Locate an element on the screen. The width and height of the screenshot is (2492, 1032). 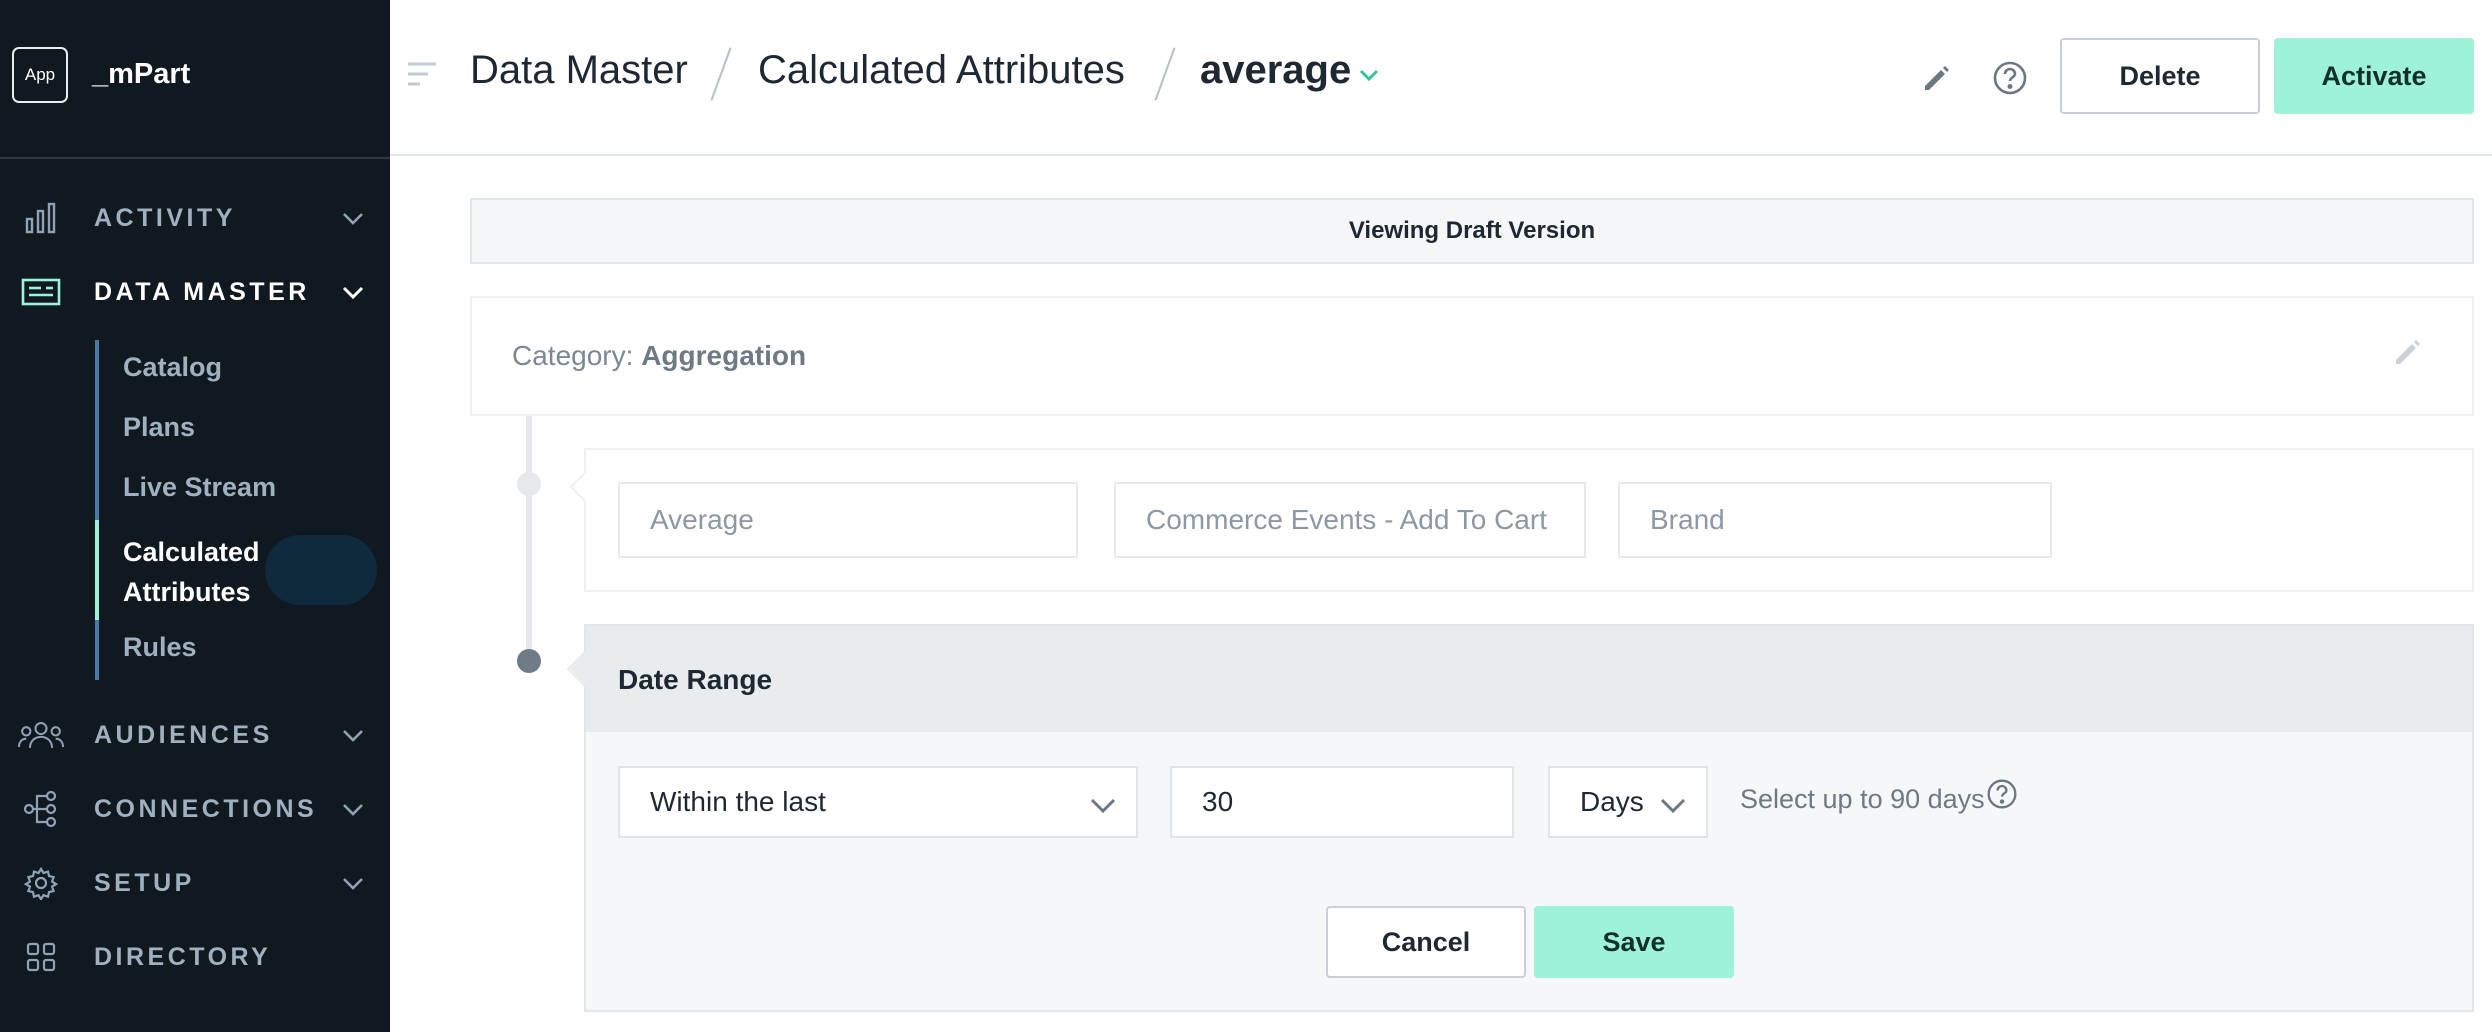
connections-icon is located at coordinates (41, 809).